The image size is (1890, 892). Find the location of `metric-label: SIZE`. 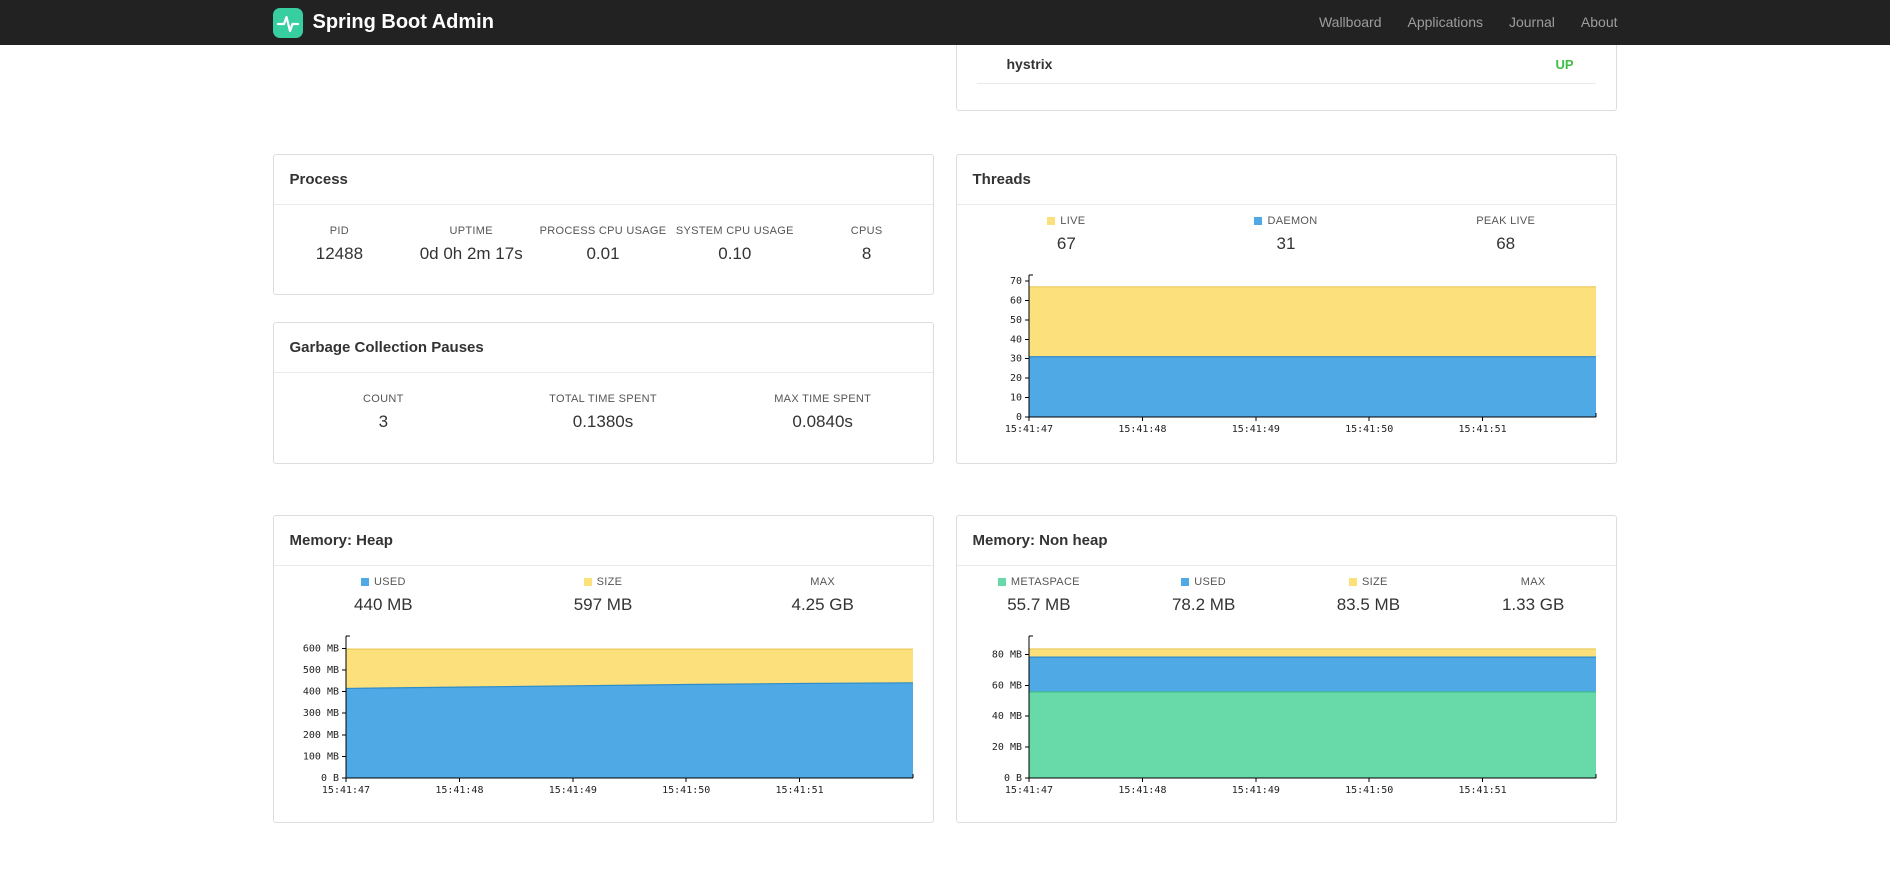

metric-label: SIZE is located at coordinates (603, 582).